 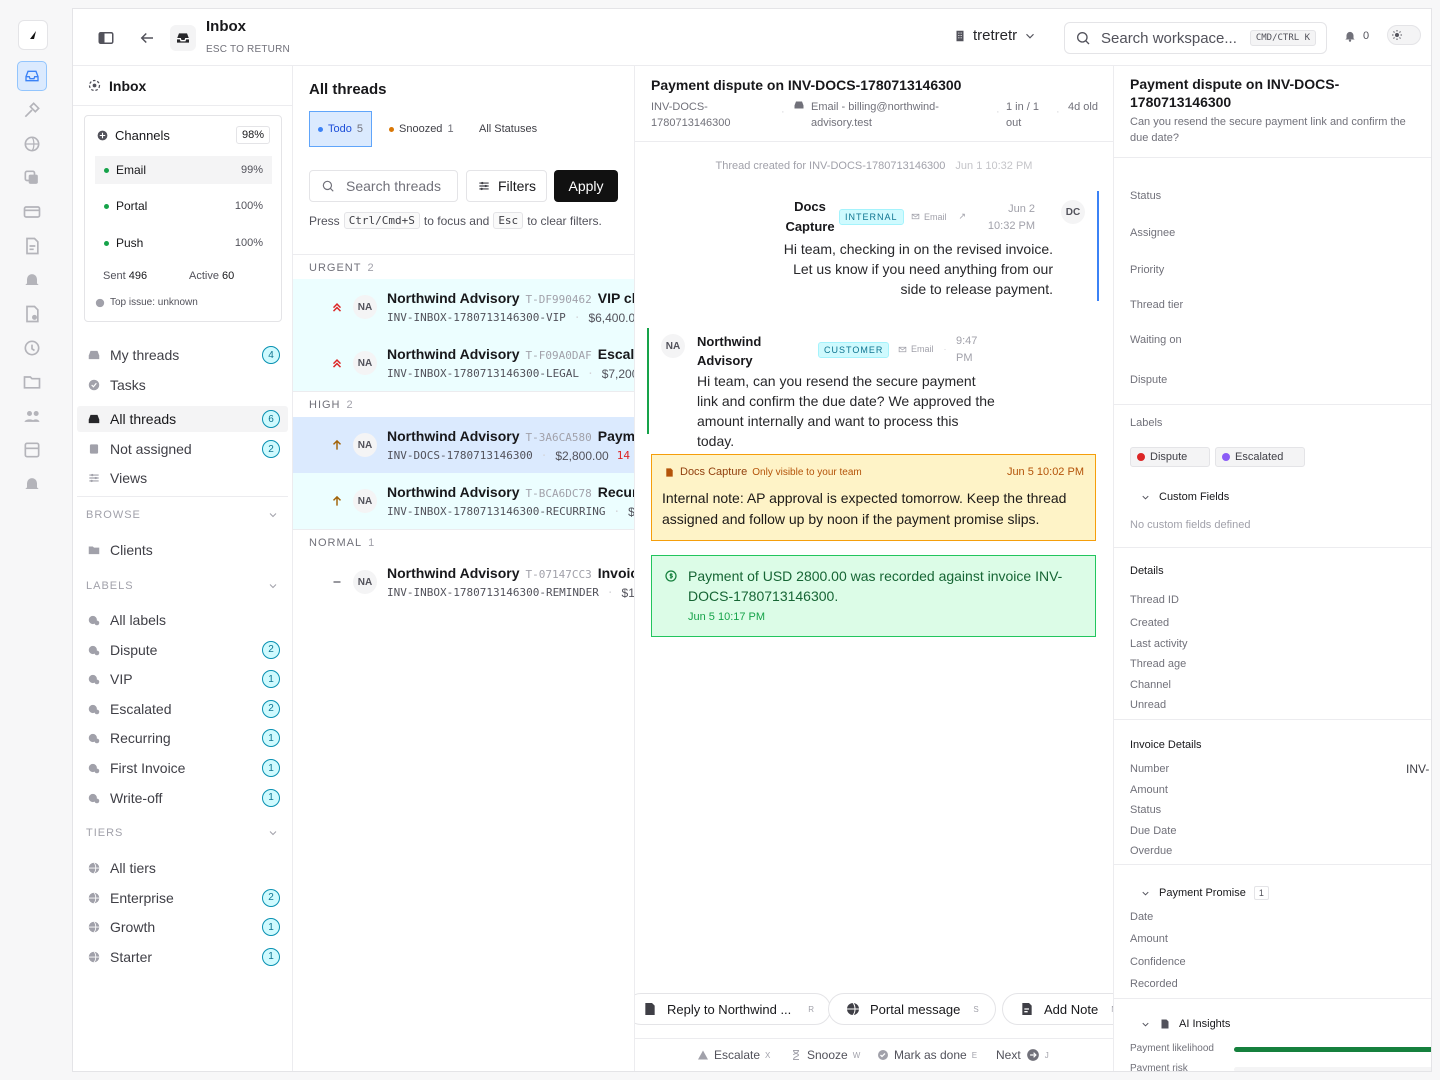 I want to click on avatar: DC, so click(x=1073, y=212).